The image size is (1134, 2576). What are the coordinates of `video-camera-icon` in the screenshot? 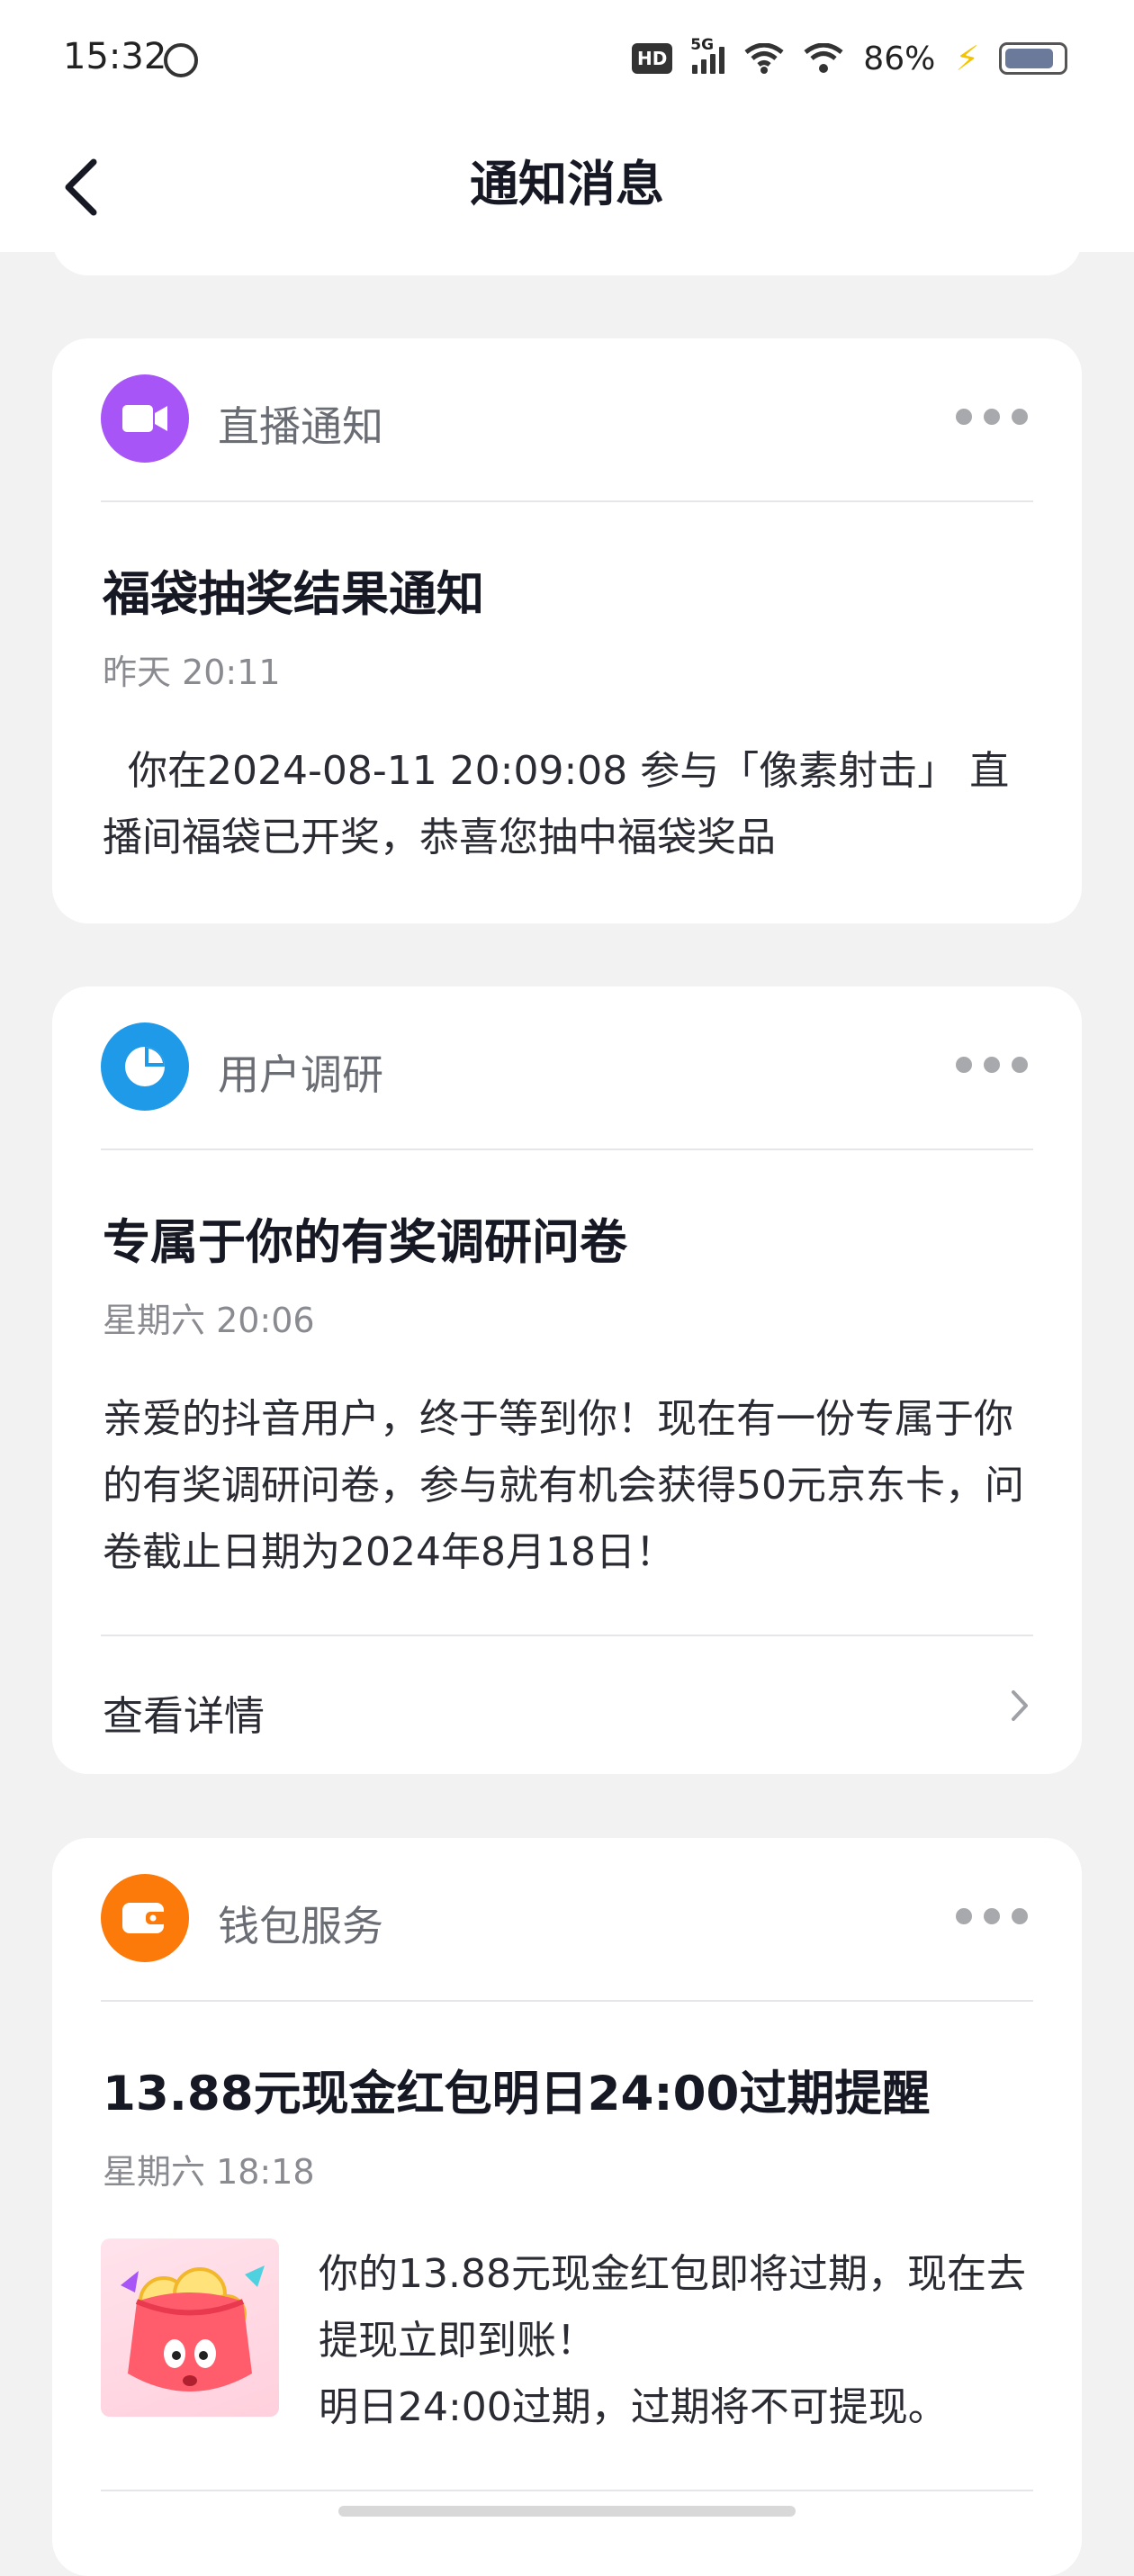 It's located at (145, 418).